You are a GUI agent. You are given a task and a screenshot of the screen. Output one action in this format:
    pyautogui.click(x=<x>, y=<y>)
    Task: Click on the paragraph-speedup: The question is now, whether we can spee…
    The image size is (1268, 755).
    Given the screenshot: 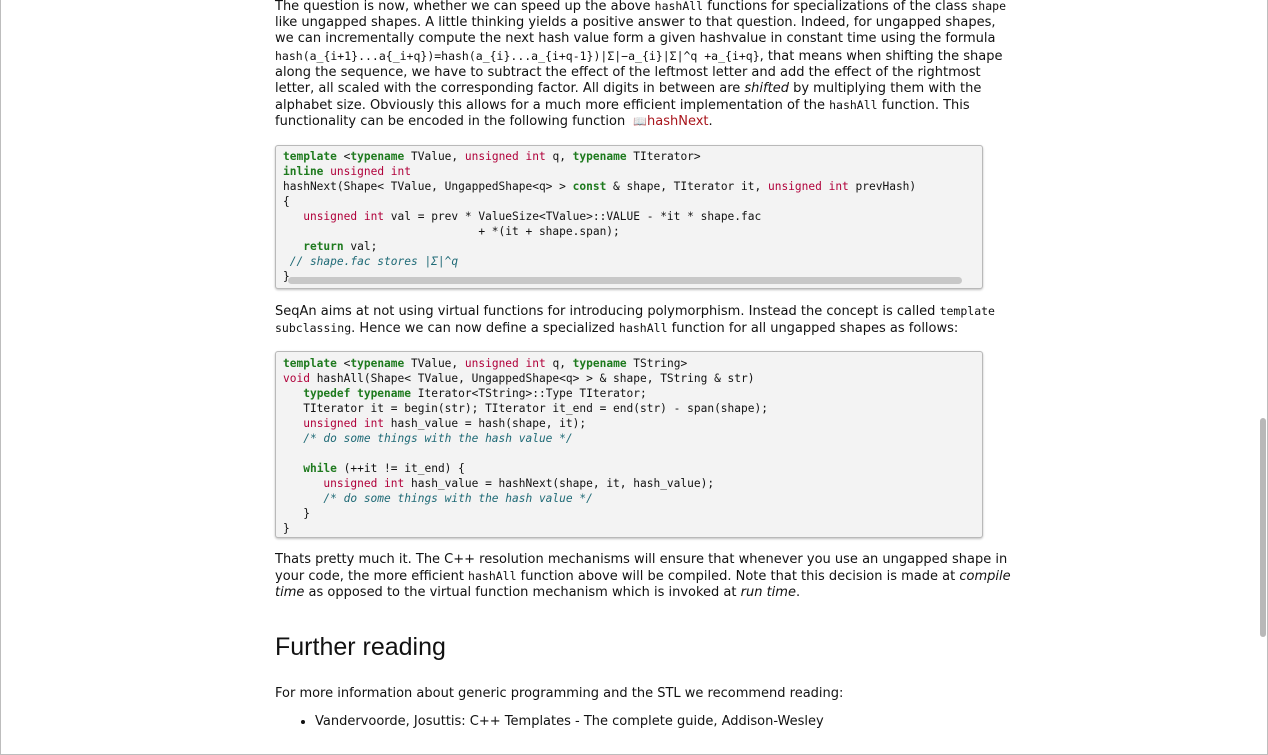 What is the action you would take?
    pyautogui.click(x=640, y=65)
    